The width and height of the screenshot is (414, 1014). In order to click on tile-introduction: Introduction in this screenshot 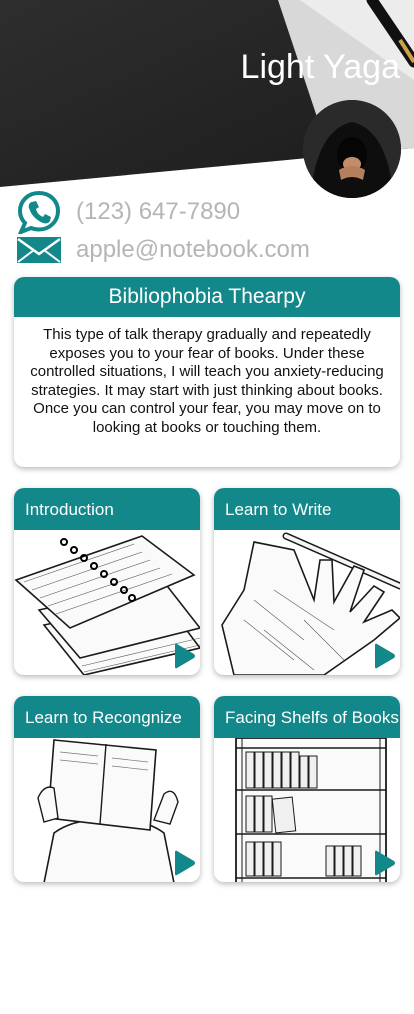, I will do `click(107, 581)`.